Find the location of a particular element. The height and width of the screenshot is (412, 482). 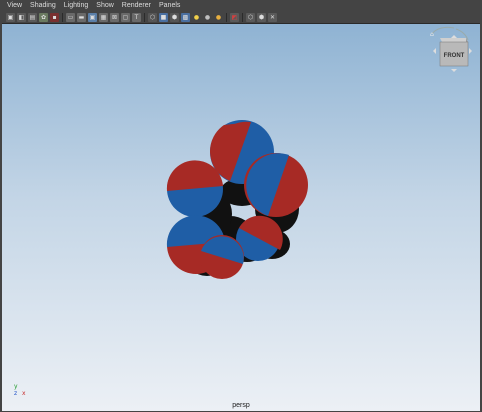

viewcube: ⌂ FRONT is located at coordinates (450, 52).